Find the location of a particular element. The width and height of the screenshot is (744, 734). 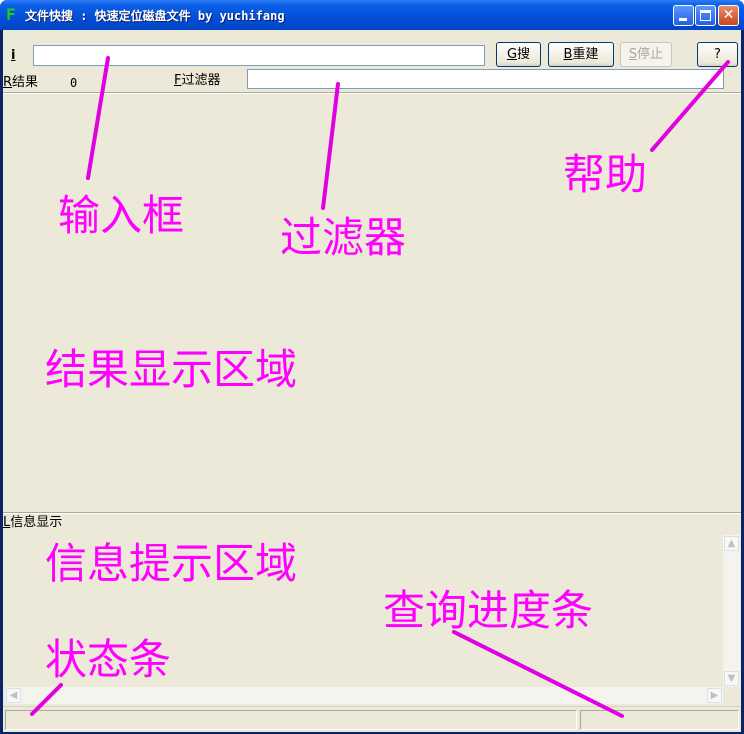

progress-pane is located at coordinates (659, 720).